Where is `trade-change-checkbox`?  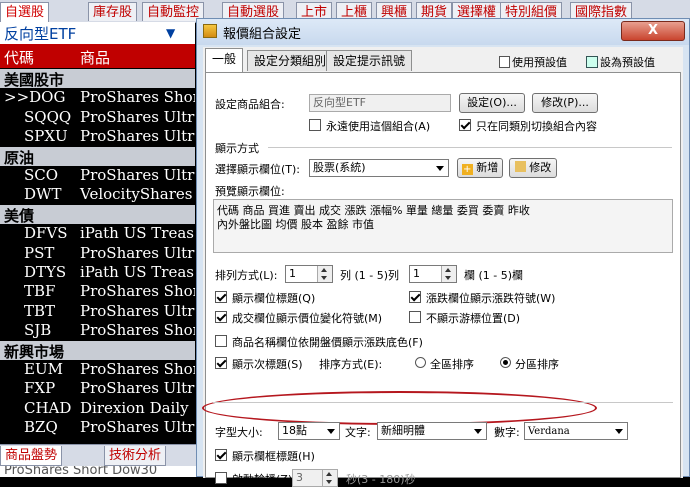
trade-change-checkbox is located at coordinates (221, 317).